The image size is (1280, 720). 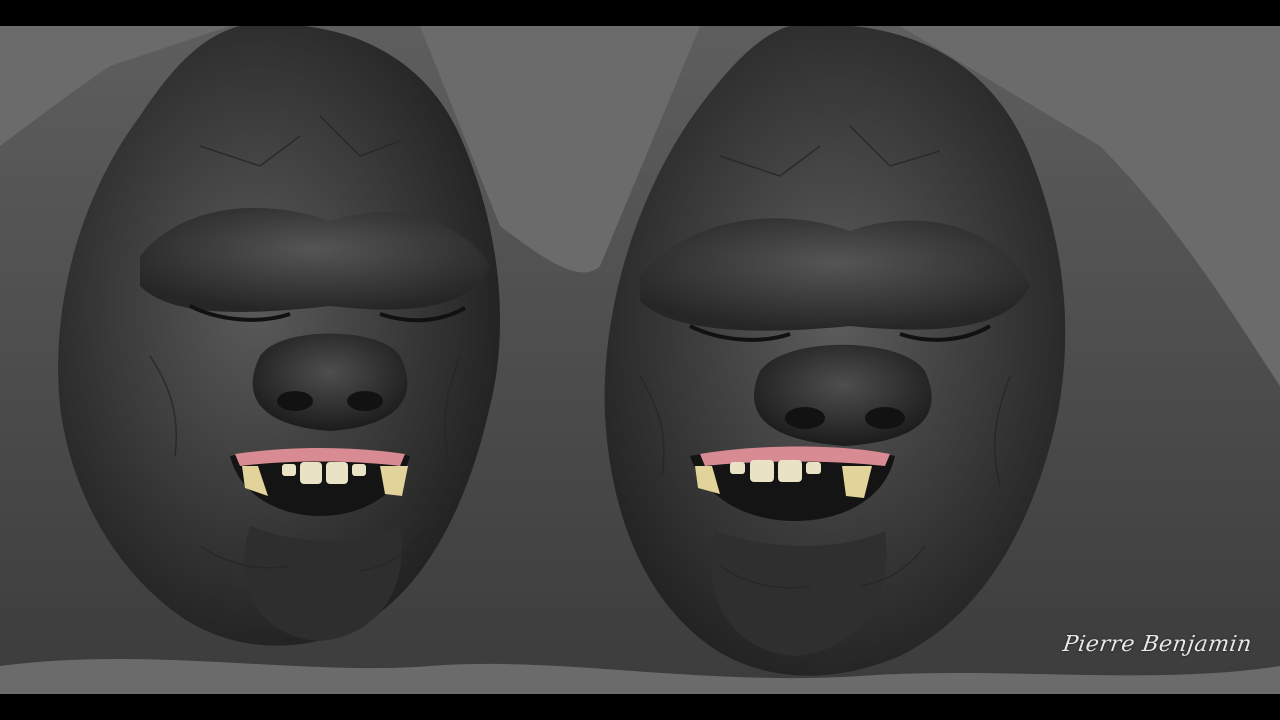 I want to click on artist-signature-watermark: Pierre Benjamin, so click(x=1157, y=644).